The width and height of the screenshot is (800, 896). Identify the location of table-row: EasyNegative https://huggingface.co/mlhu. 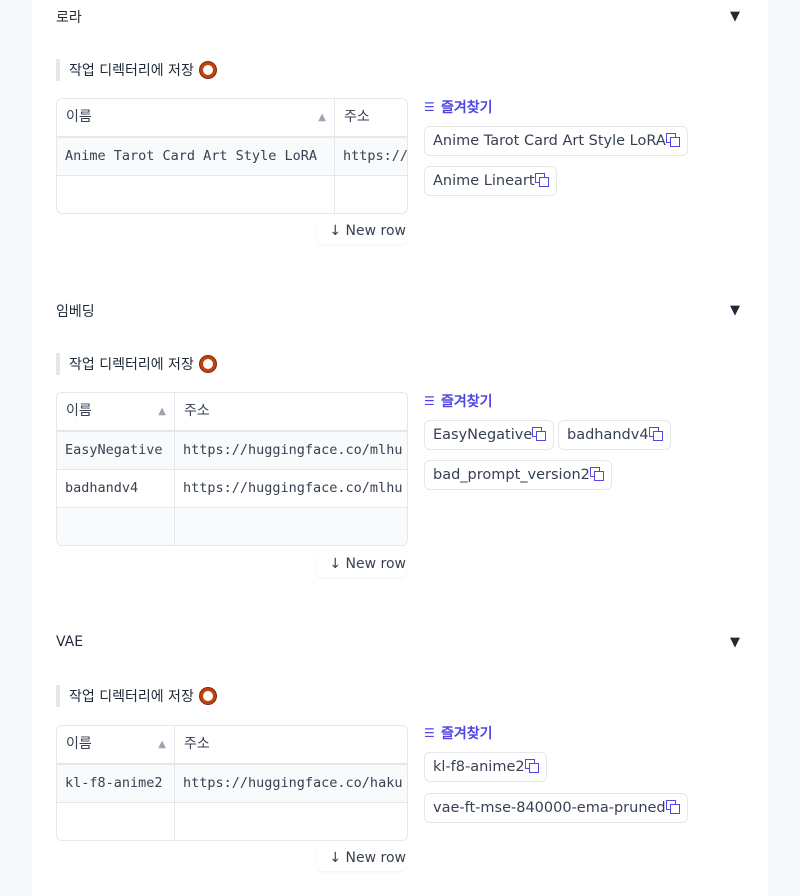
(232, 451).